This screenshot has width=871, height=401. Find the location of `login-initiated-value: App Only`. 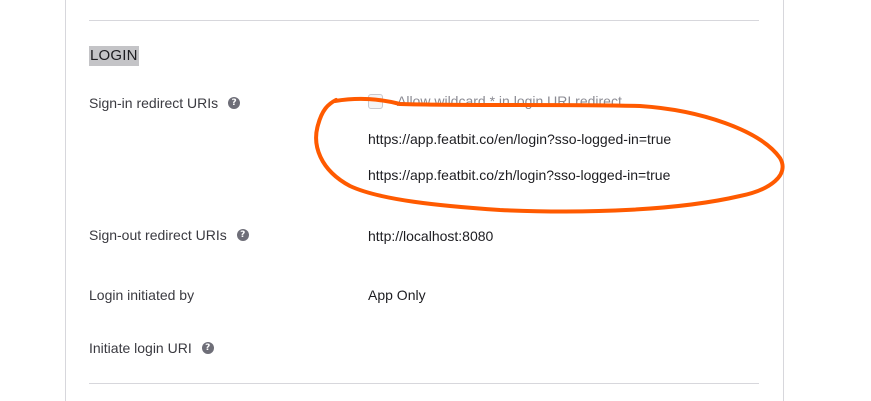

login-initiated-value: App Only is located at coordinates (397, 295).